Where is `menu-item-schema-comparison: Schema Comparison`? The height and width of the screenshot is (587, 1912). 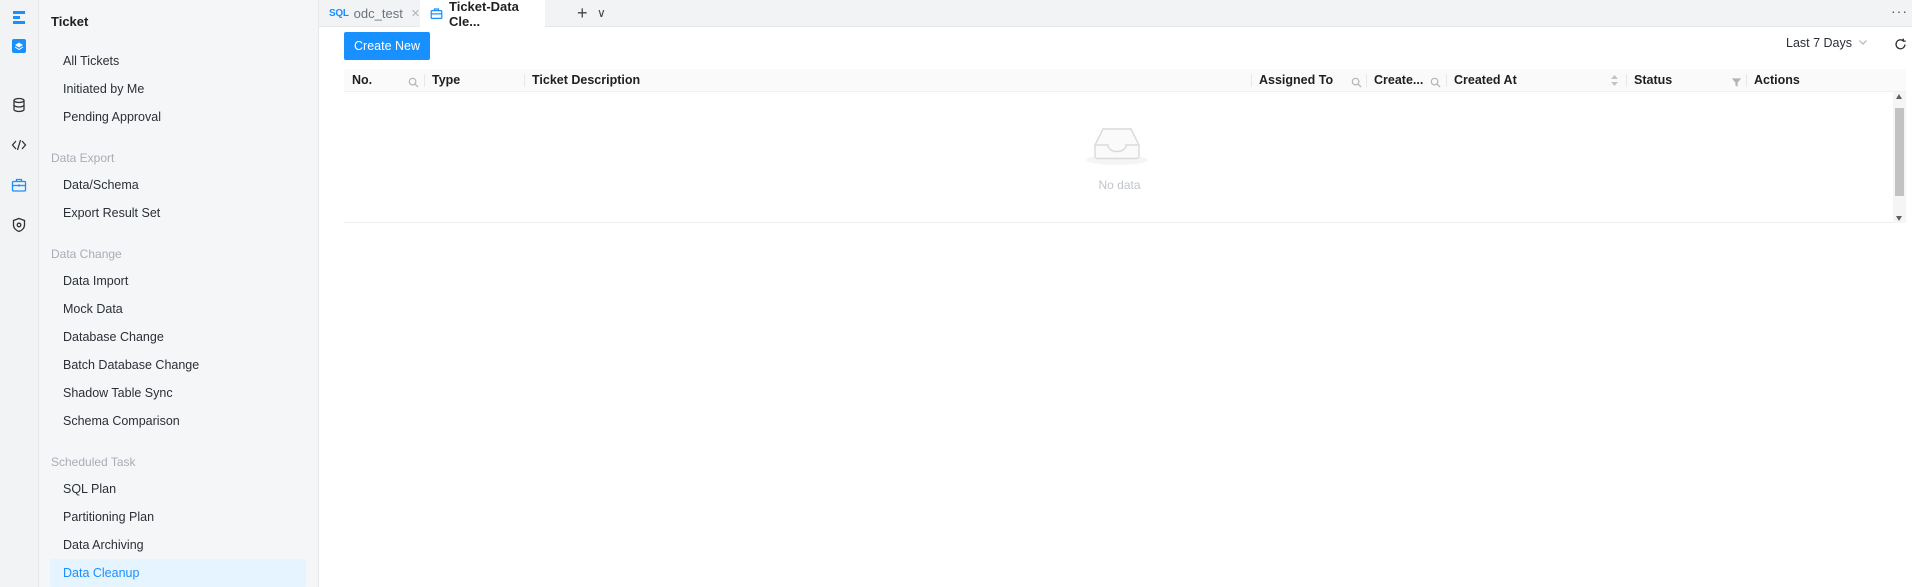
menu-item-schema-comparison: Schema Comparison is located at coordinates (178, 421).